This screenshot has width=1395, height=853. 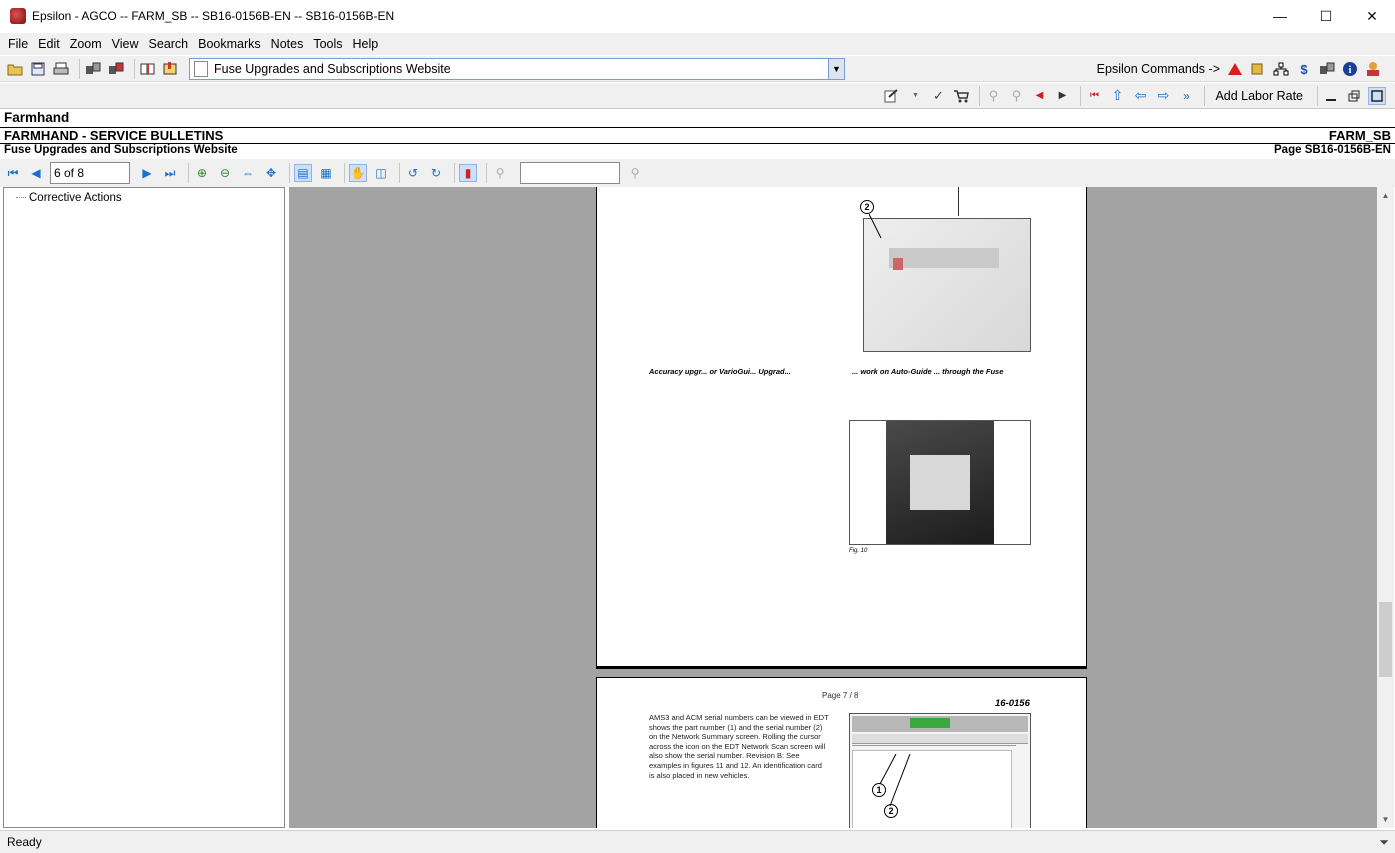 What do you see at coordinates (1259, 96) in the screenshot?
I see `add-labor-rate-button: Add Labor Rate` at bounding box center [1259, 96].